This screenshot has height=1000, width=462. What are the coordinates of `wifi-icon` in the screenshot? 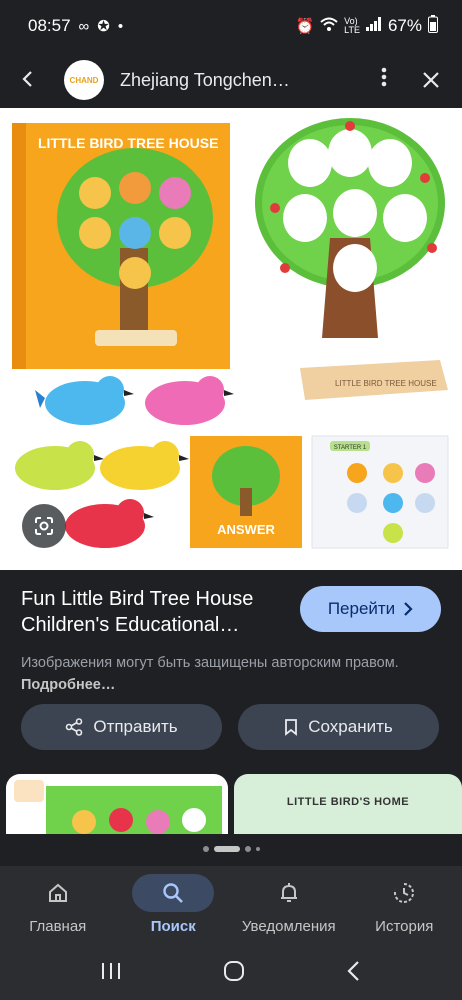 It's located at (329, 26).